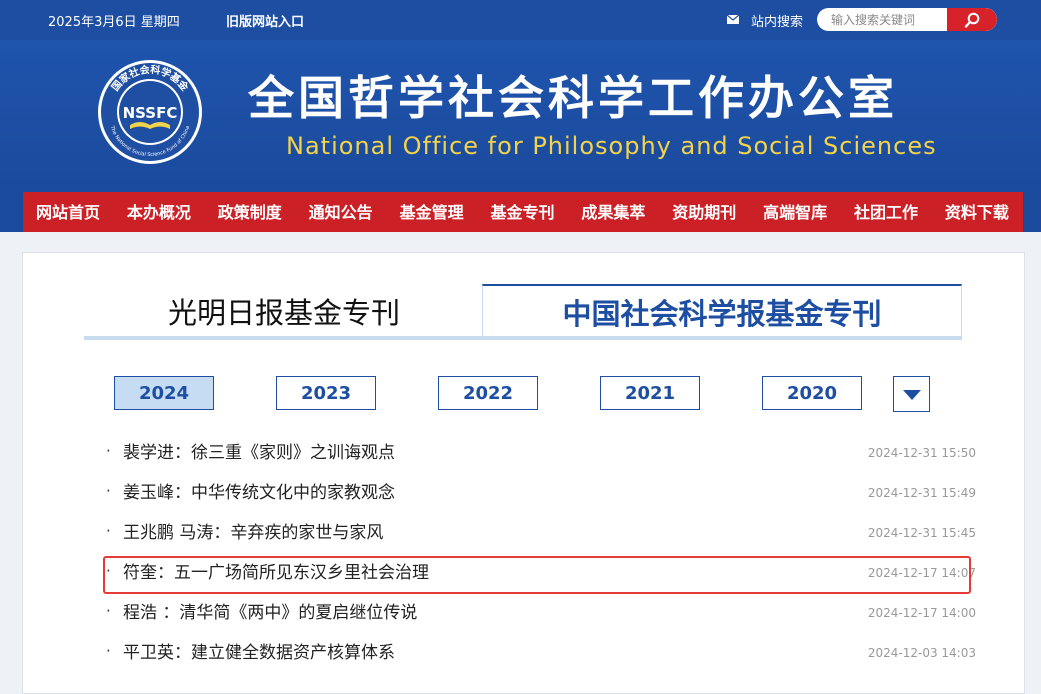  What do you see at coordinates (68, 212) in the screenshot?
I see `nav-item-home: 网站首页` at bounding box center [68, 212].